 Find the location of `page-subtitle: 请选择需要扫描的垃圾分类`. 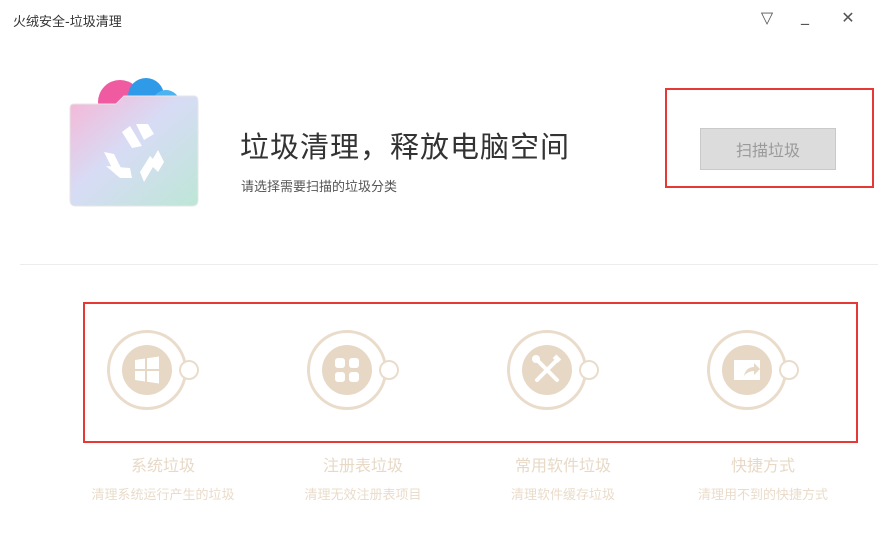

page-subtitle: 请选择需要扫描的垃圾分类 is located at coordinates (319, 187).